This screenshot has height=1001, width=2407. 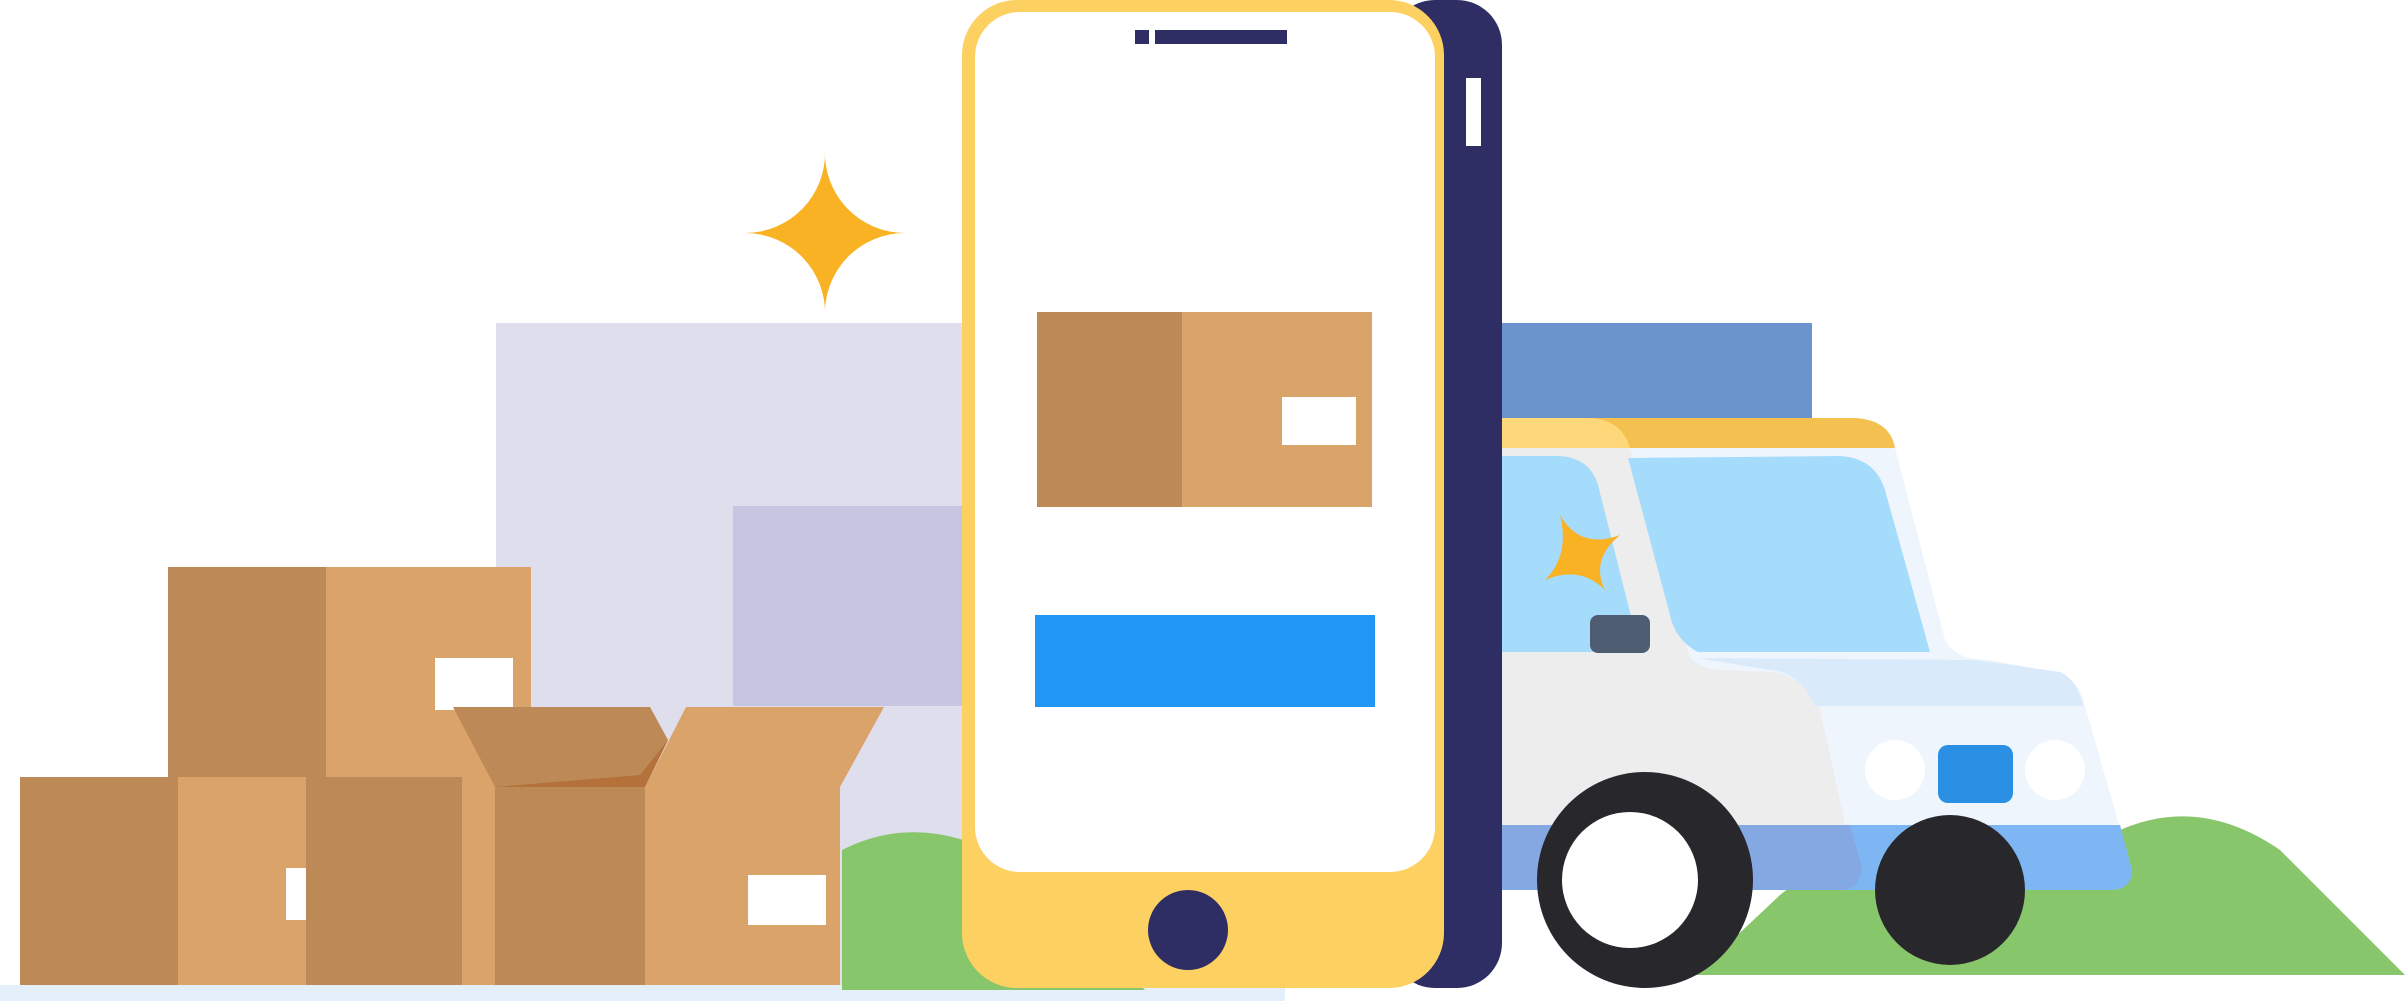 What do you see at coordinates (1221, 37) in the screenshot?
I see `phone-speaker` at bounding box center [1221, 37].